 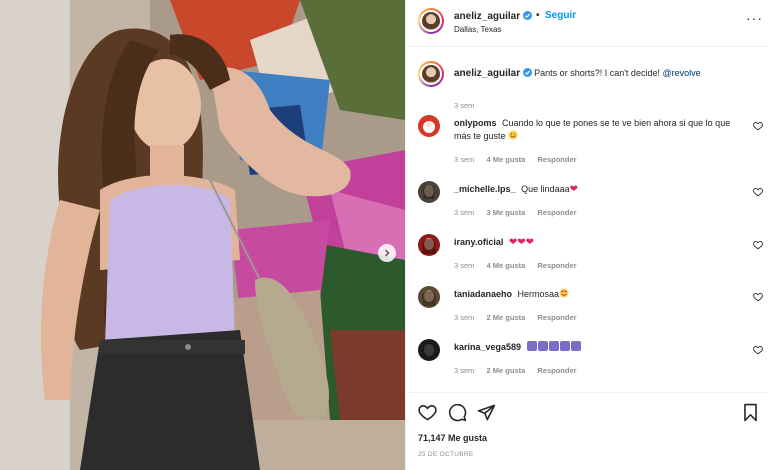 What do you see at coordinates (483, 294) in the screenshot?
I see `comment-username: taniadanaeho` at bounding box center [483, 294].